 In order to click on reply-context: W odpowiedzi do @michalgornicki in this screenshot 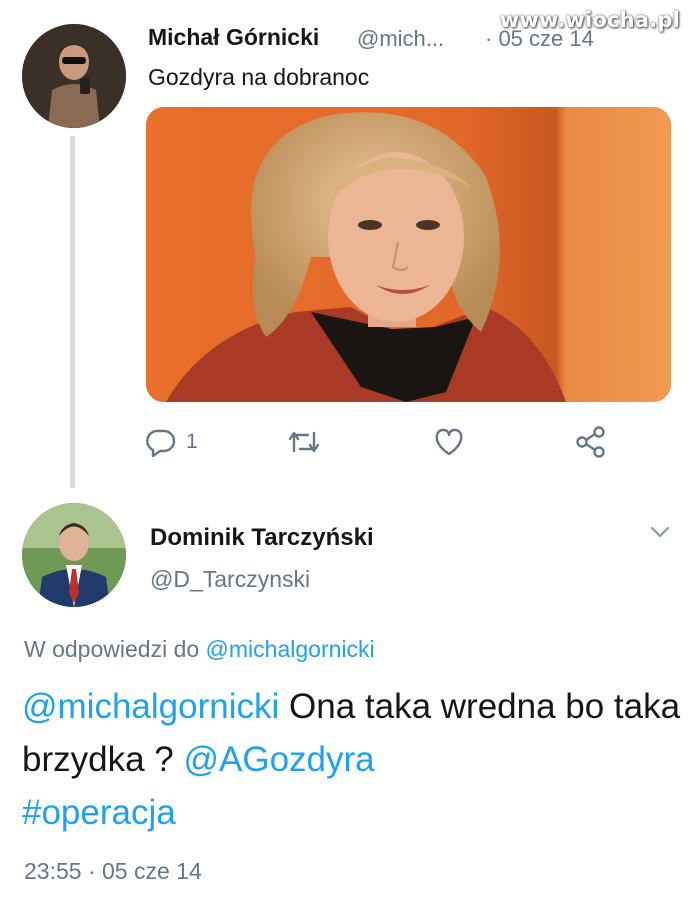, I will do `click(199, 649)`.